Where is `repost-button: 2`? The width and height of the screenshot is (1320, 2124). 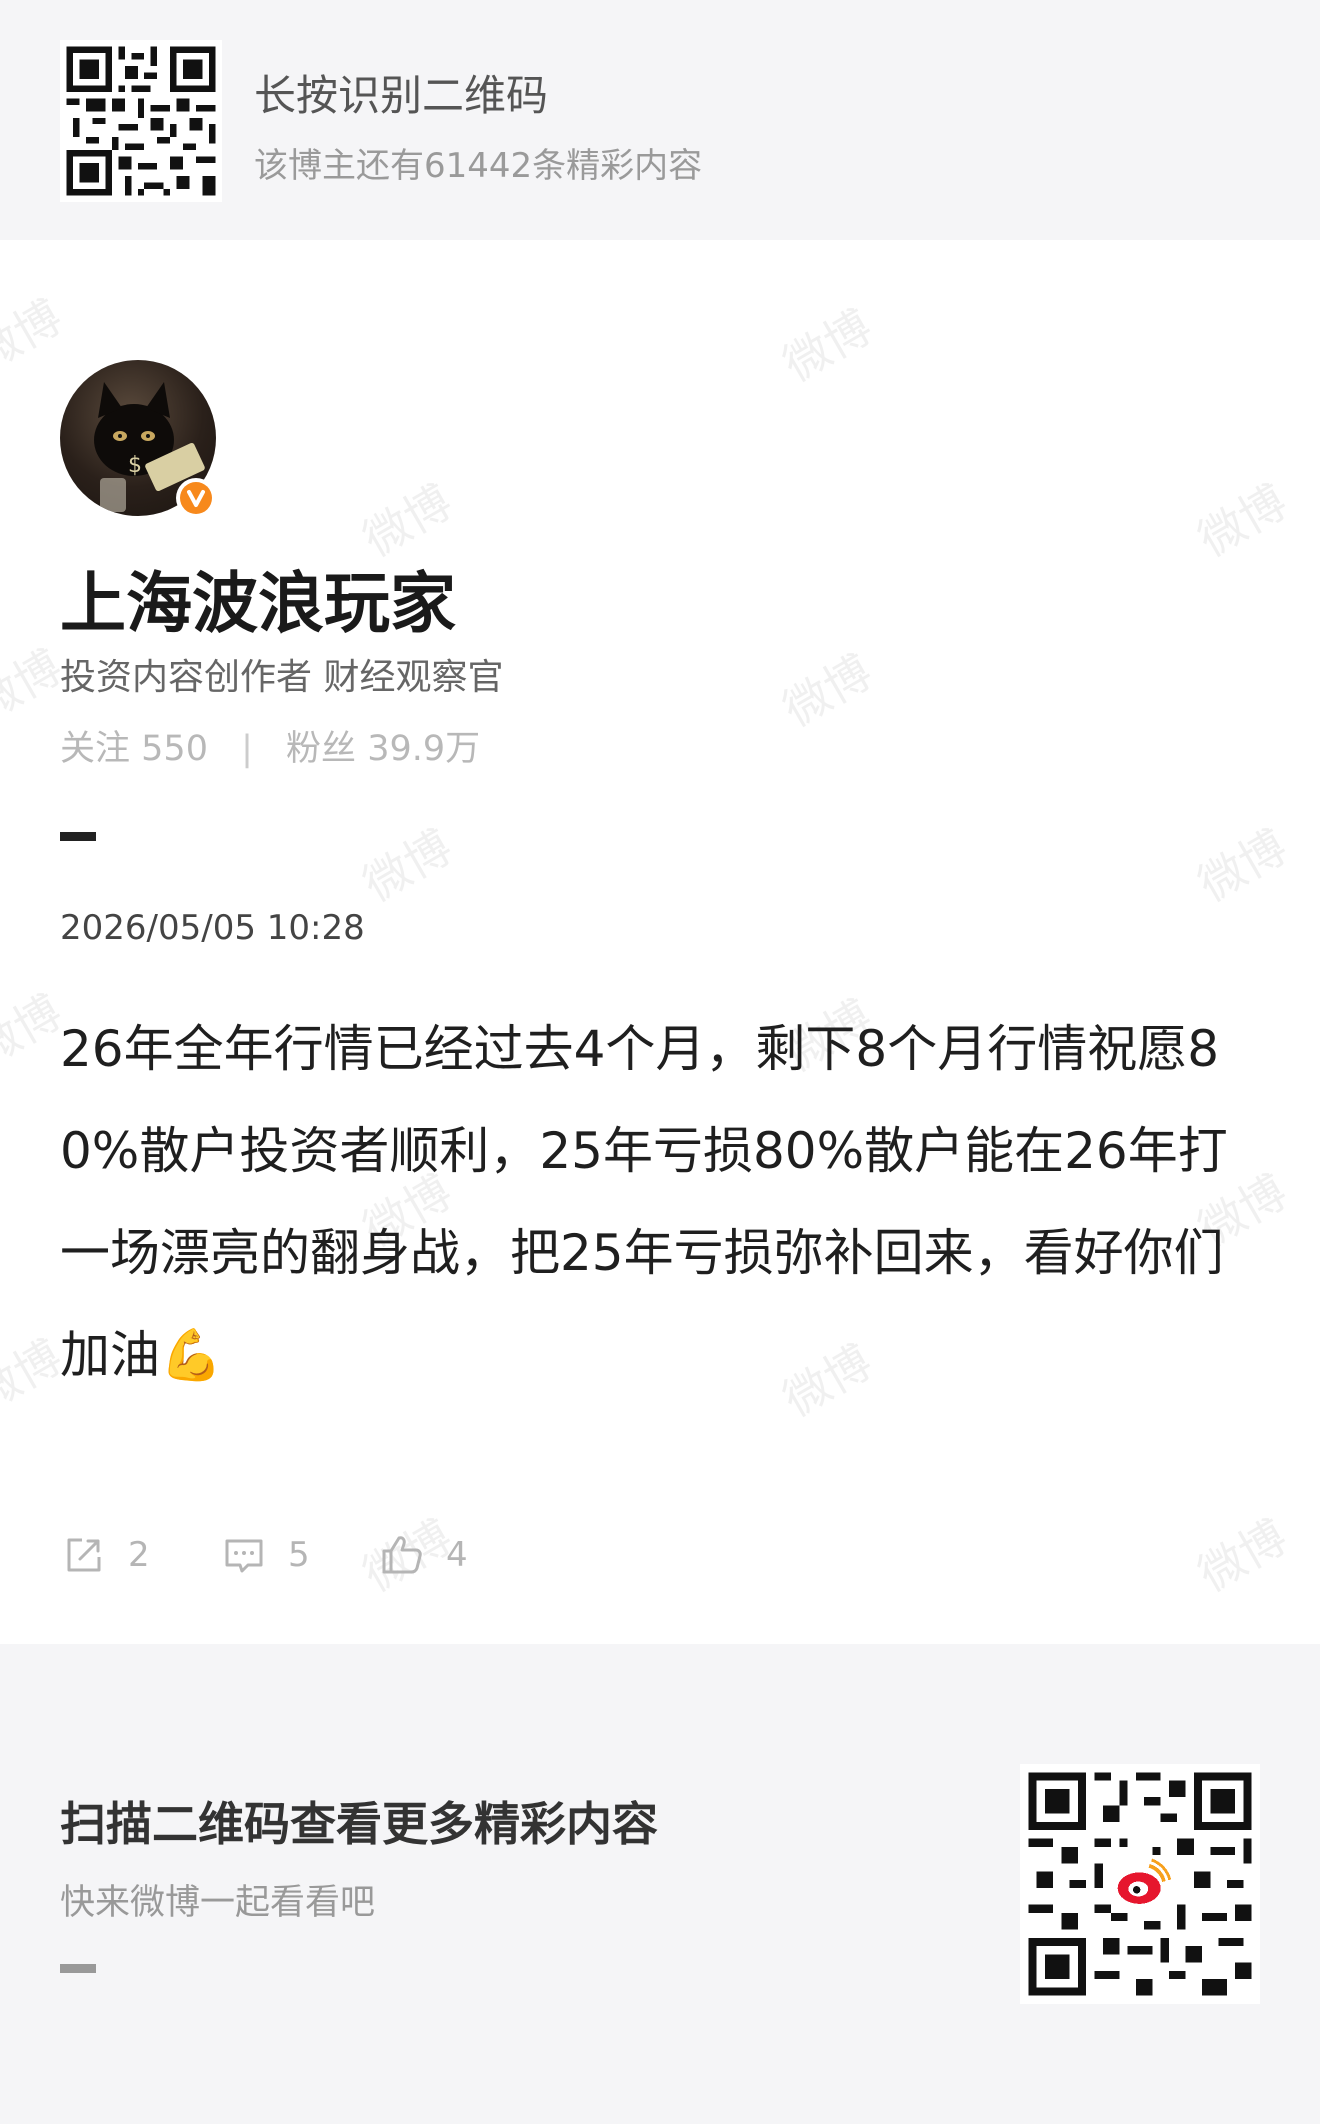 repost-button: 2 is located at coordinates (105, 1555).